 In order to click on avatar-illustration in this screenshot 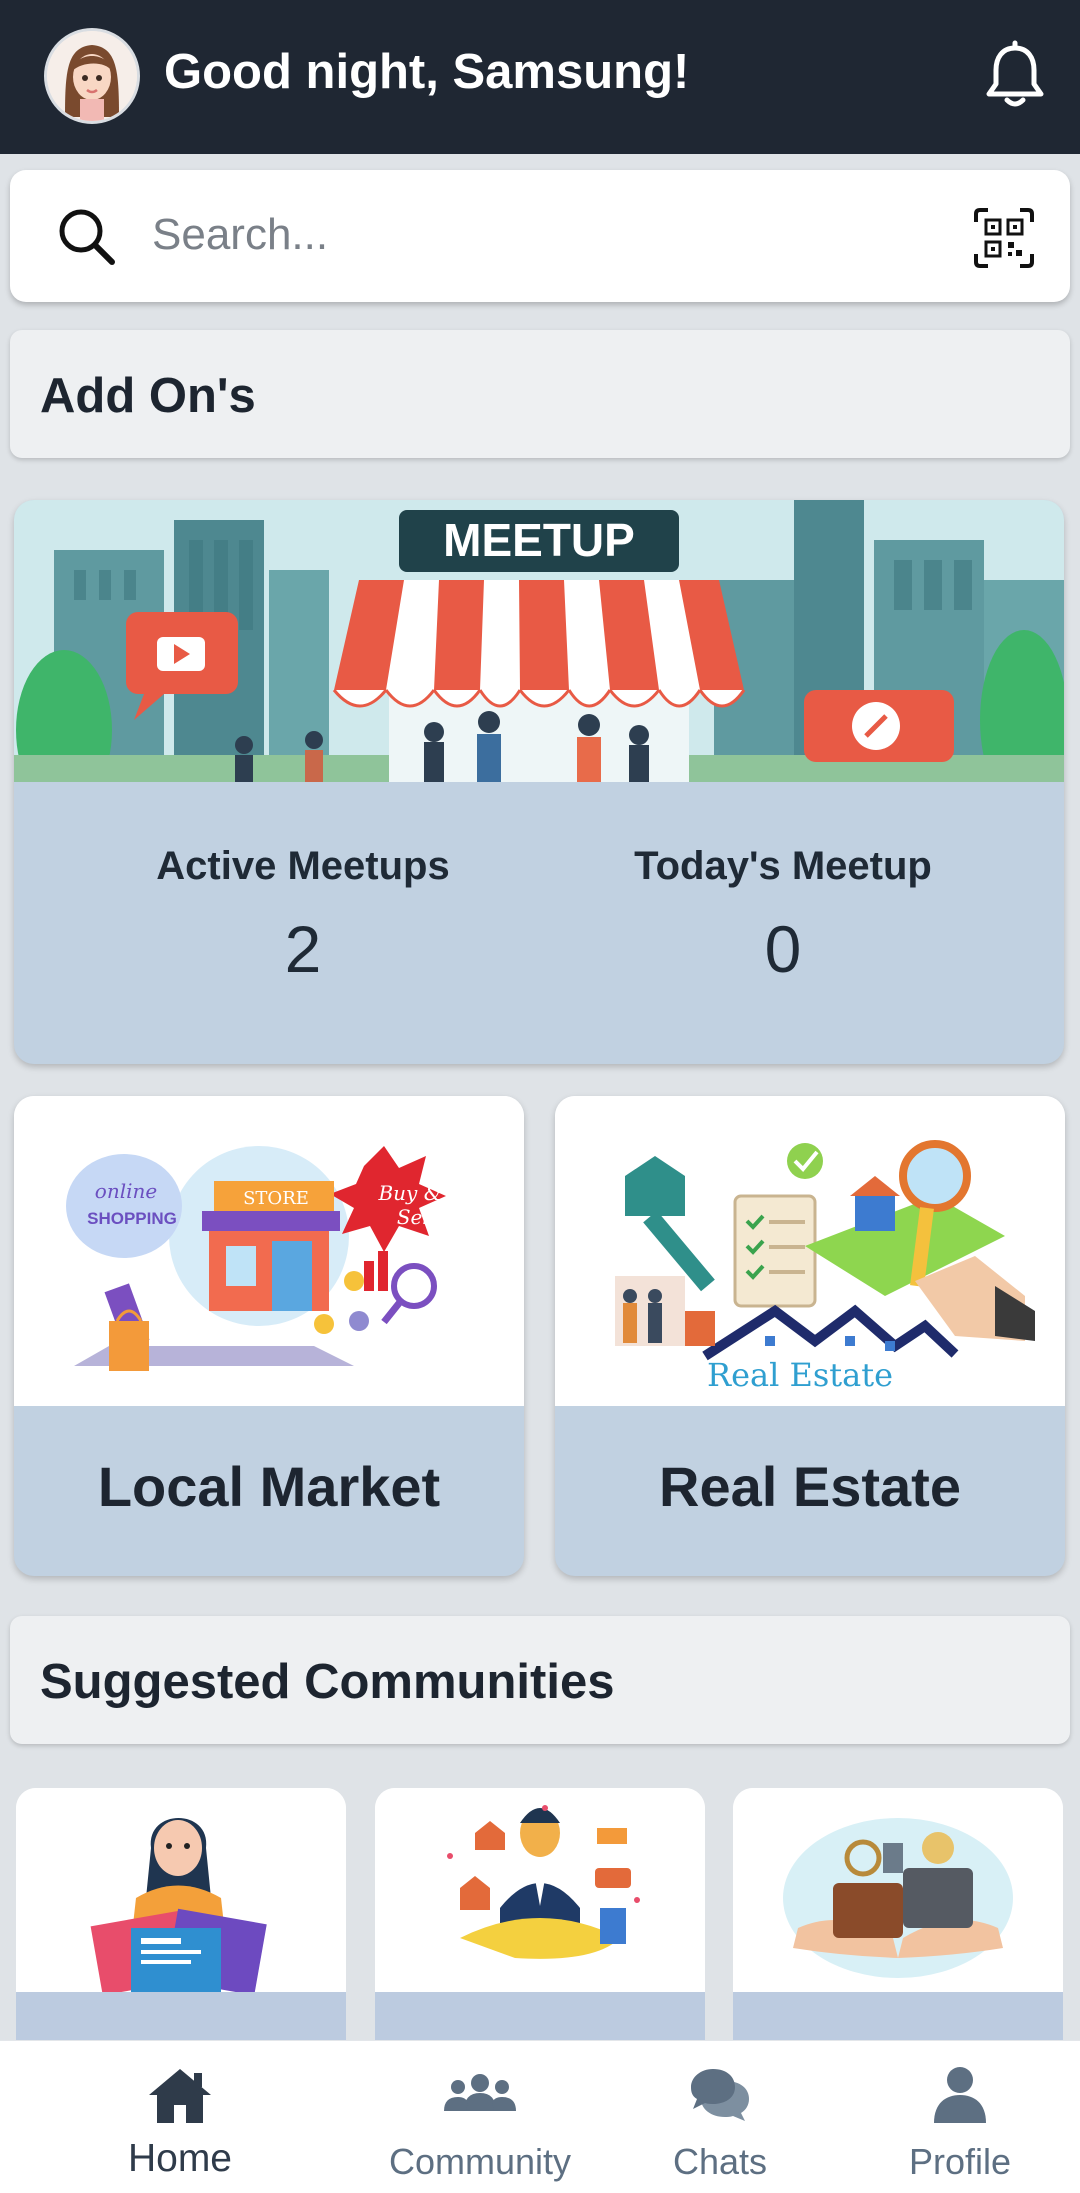, I will do `click(92, 76)`.